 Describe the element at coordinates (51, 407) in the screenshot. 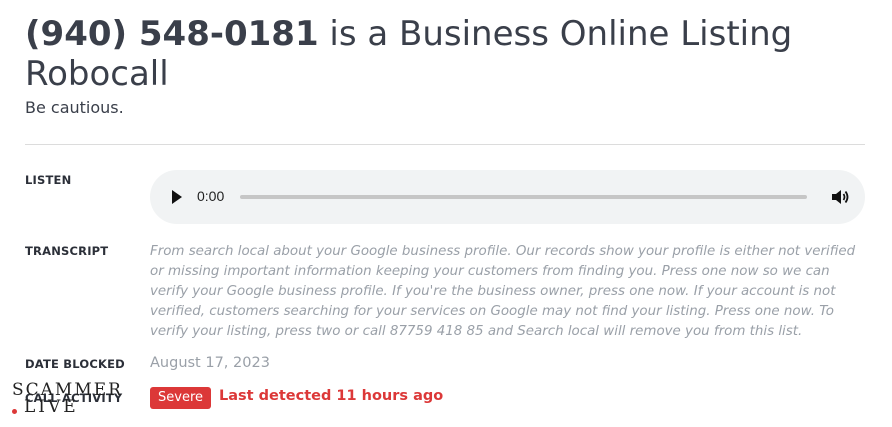

I see `logo-line2: LIVE` at that location.